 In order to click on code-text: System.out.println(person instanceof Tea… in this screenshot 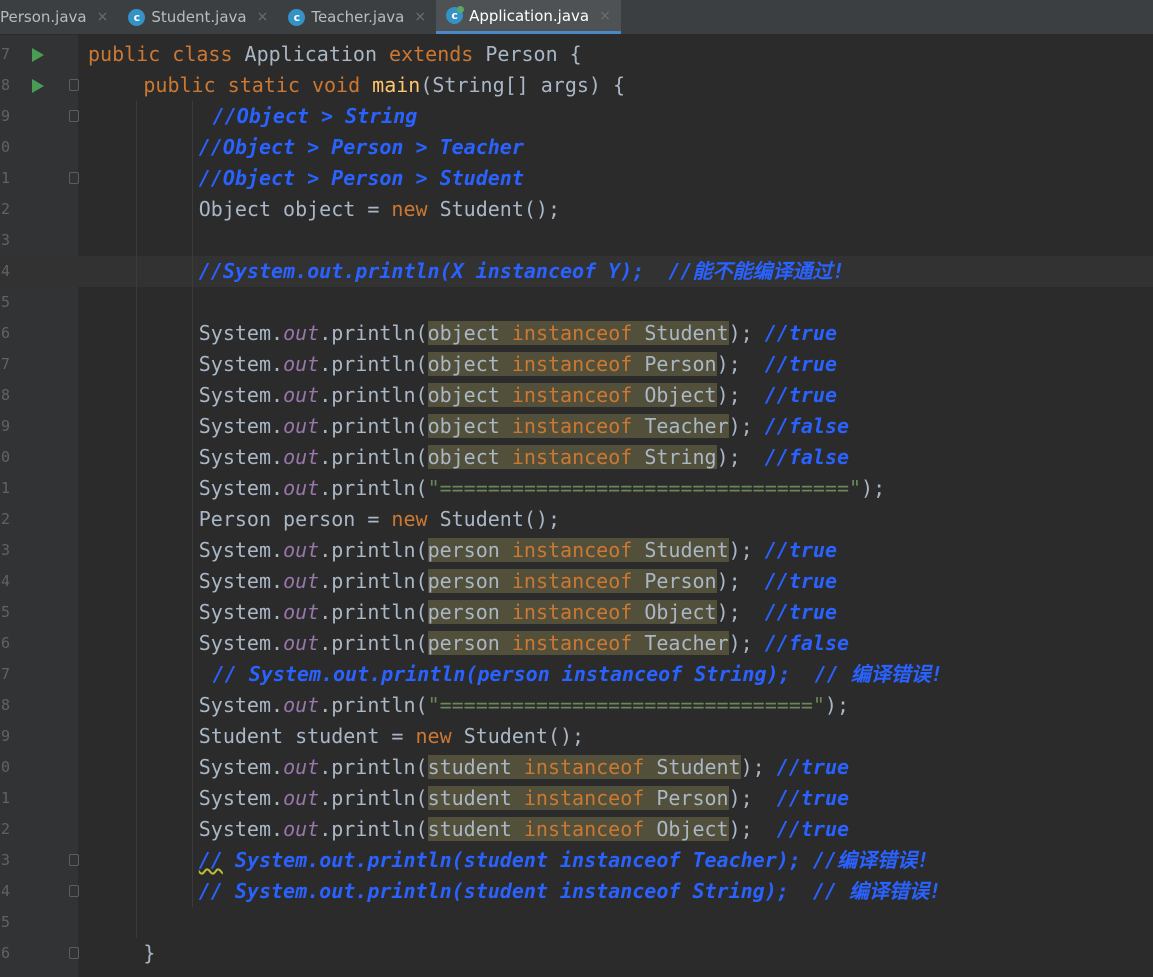, I will do `click(524, 643)`.